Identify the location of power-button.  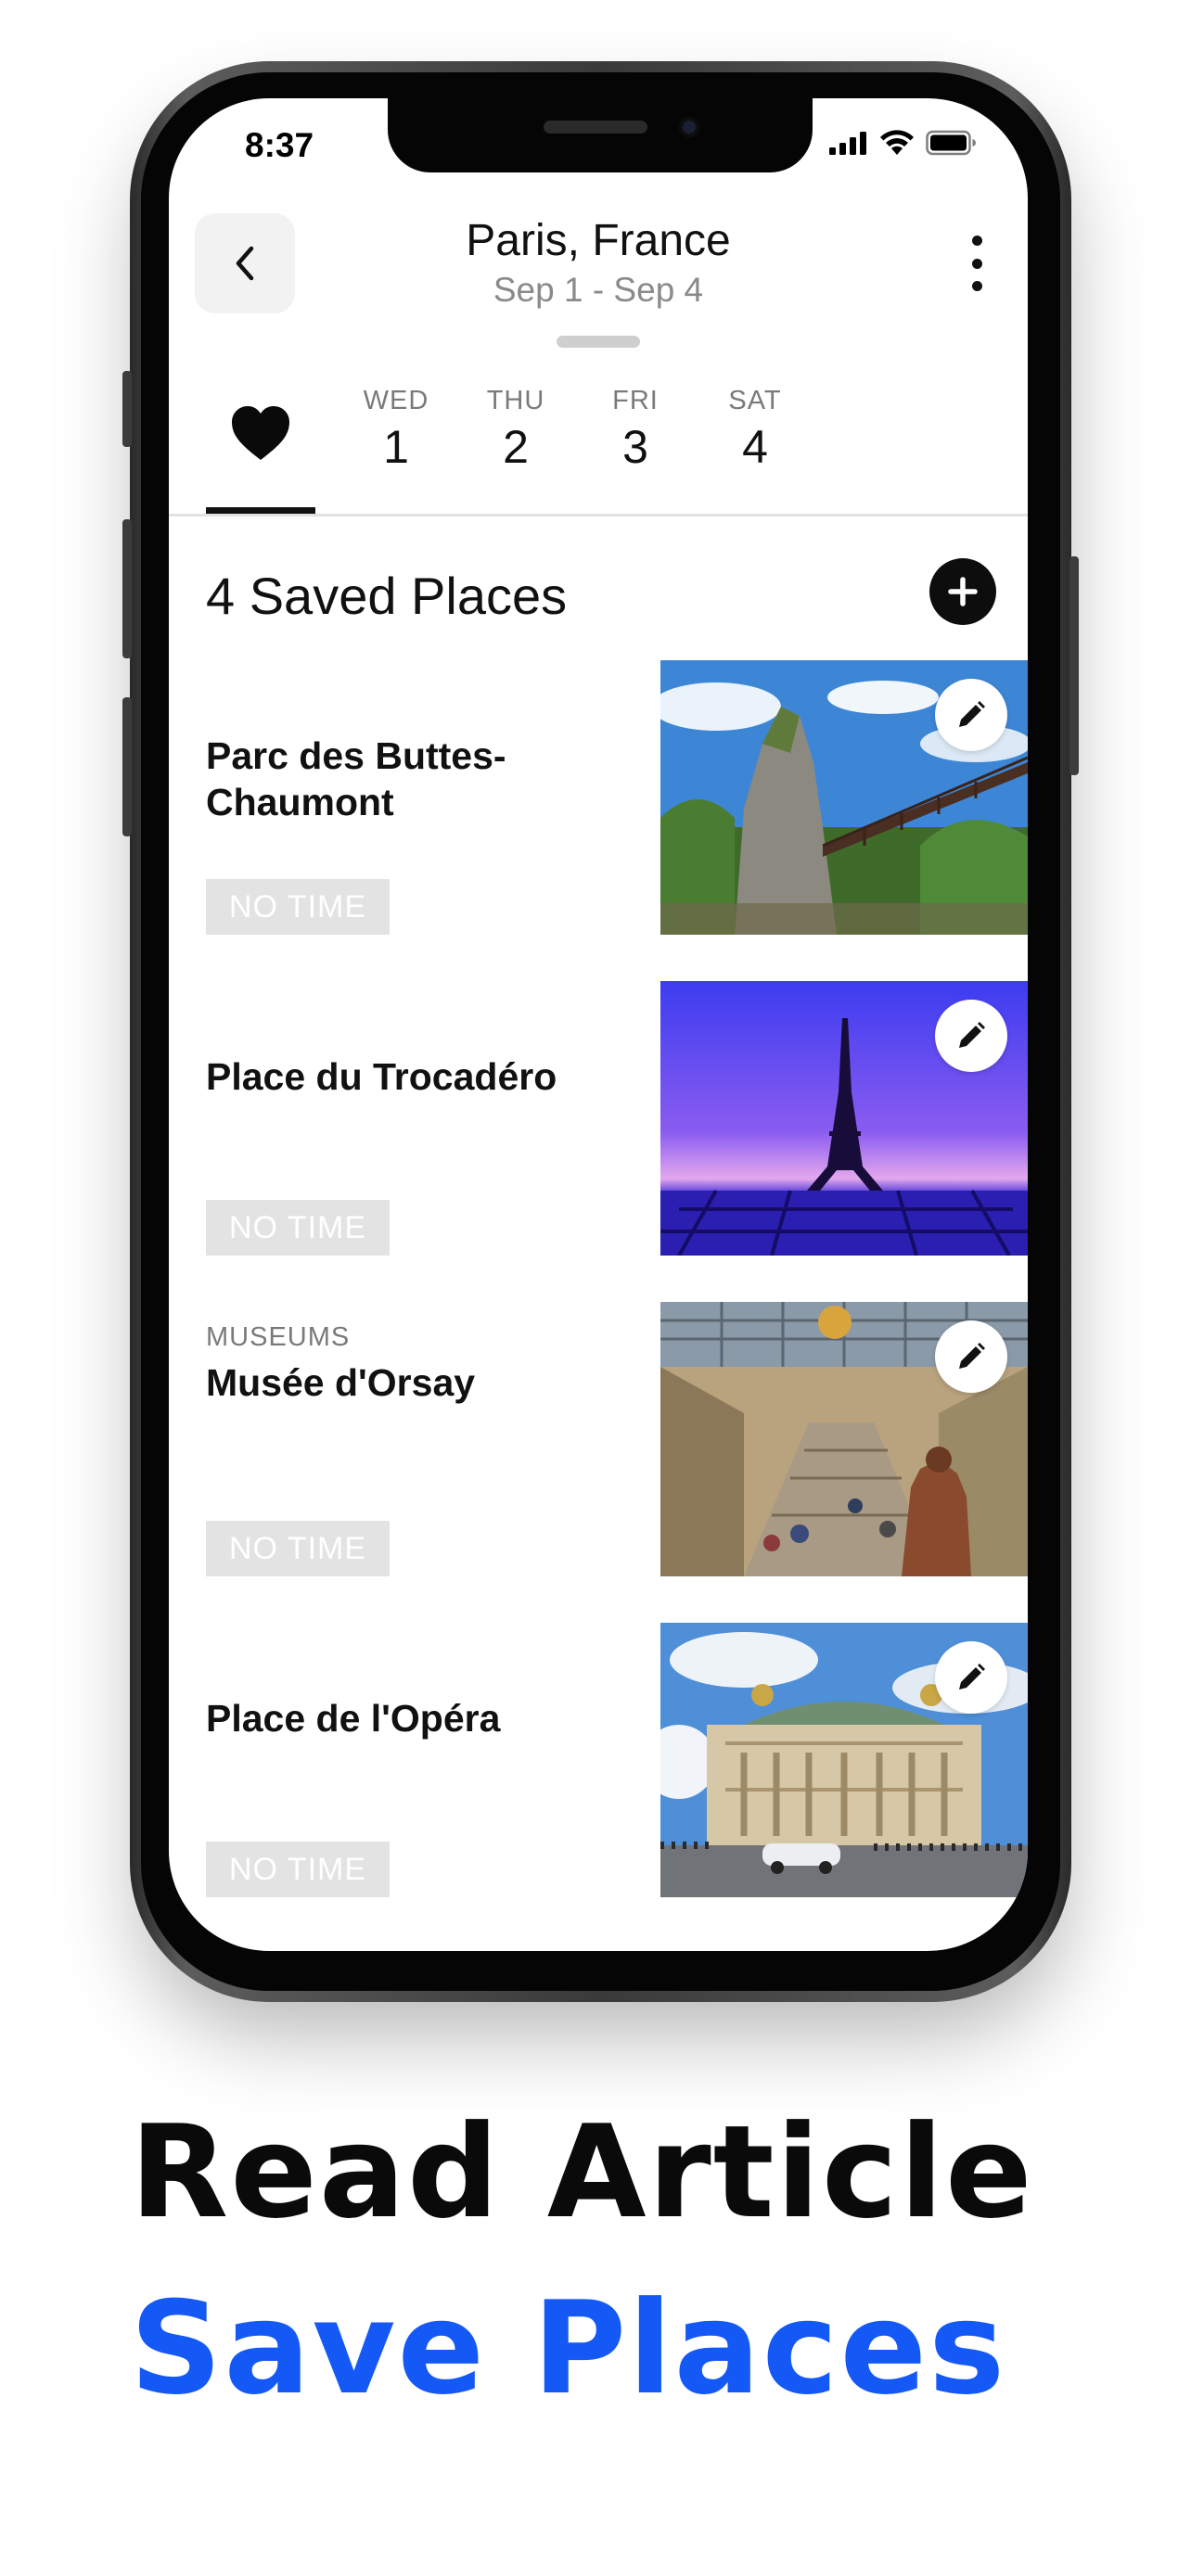
(1074, 665).